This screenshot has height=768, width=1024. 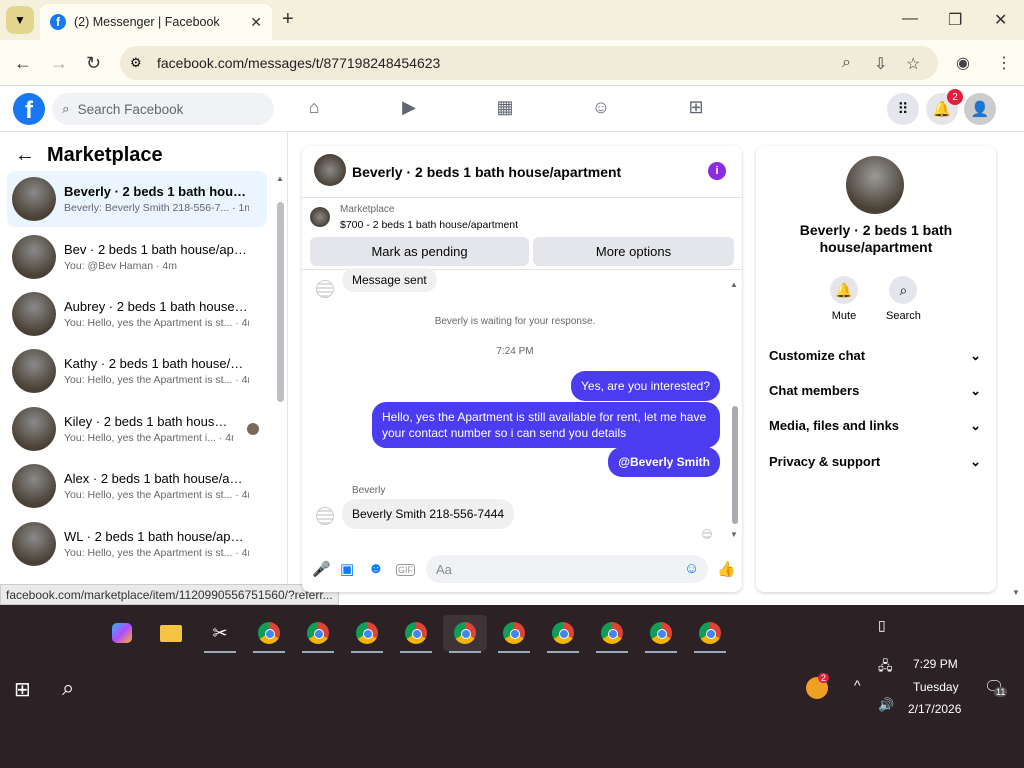 I want to click on back-icon: ←, so click(x=23, y=63).